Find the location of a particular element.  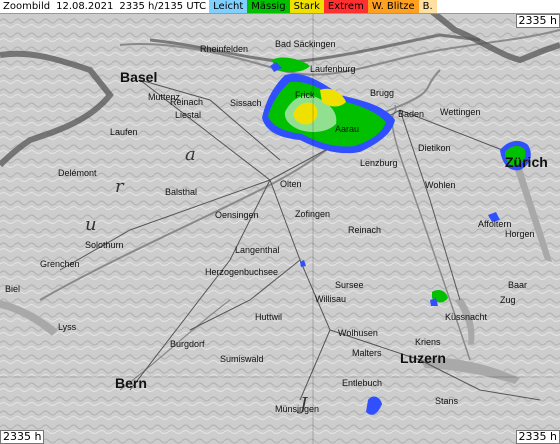

city-label: Stans is located at coordinates (447, 401).